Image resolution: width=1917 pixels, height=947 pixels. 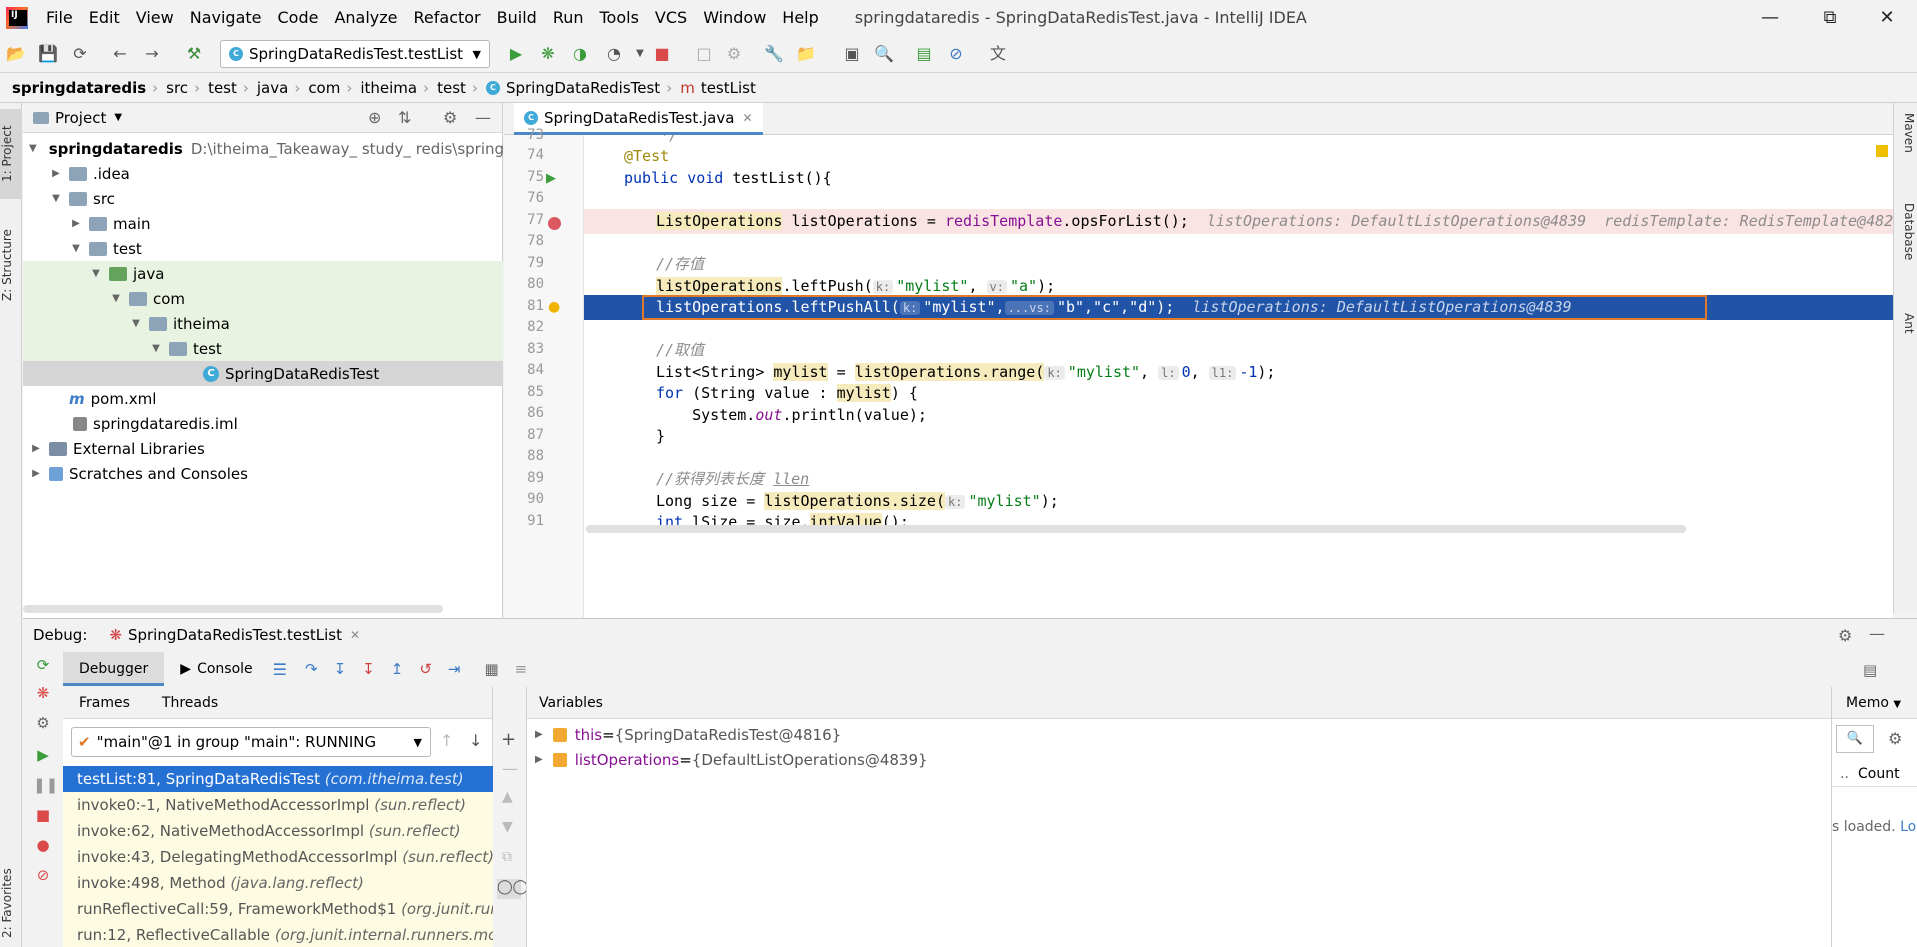 I want to click on warning-marker-icon, so click(x=1882, y=151).